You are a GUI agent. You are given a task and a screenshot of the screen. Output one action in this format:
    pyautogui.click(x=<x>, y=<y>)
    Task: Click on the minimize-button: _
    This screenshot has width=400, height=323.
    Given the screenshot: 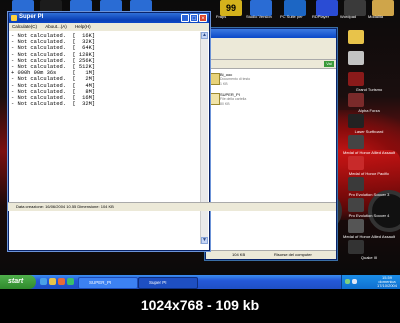 What is the action you would take?
    pyautogui.click(x=185, y=18)
    